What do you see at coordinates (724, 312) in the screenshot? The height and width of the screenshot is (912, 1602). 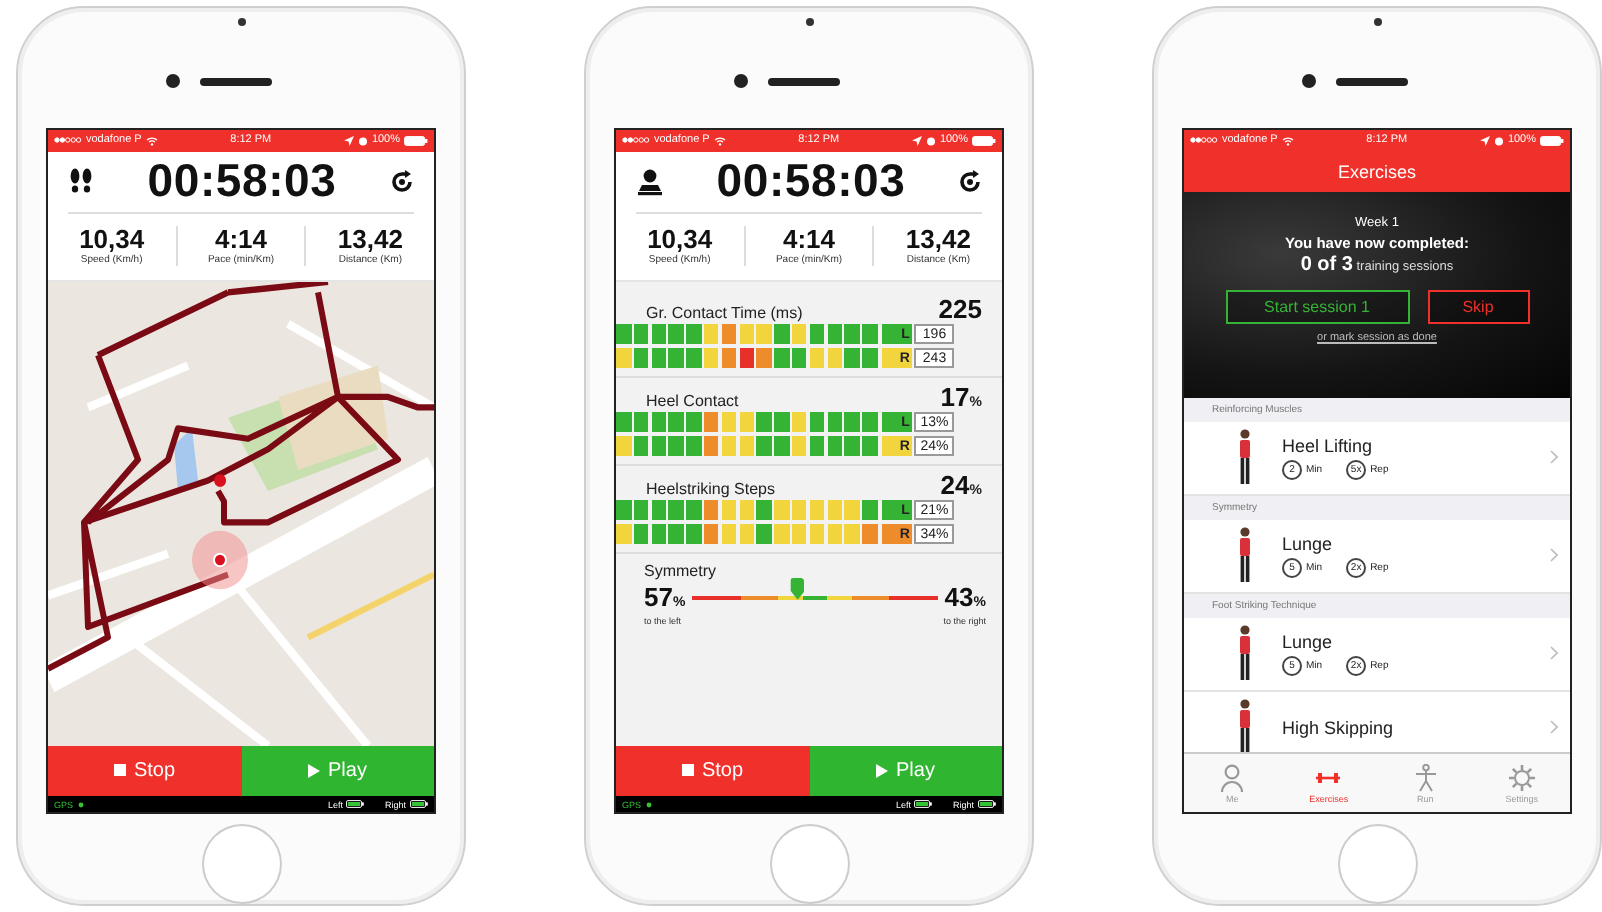 I see `metric-title: Gr. Contact Time (ms)` at bounding box center [724, 312].